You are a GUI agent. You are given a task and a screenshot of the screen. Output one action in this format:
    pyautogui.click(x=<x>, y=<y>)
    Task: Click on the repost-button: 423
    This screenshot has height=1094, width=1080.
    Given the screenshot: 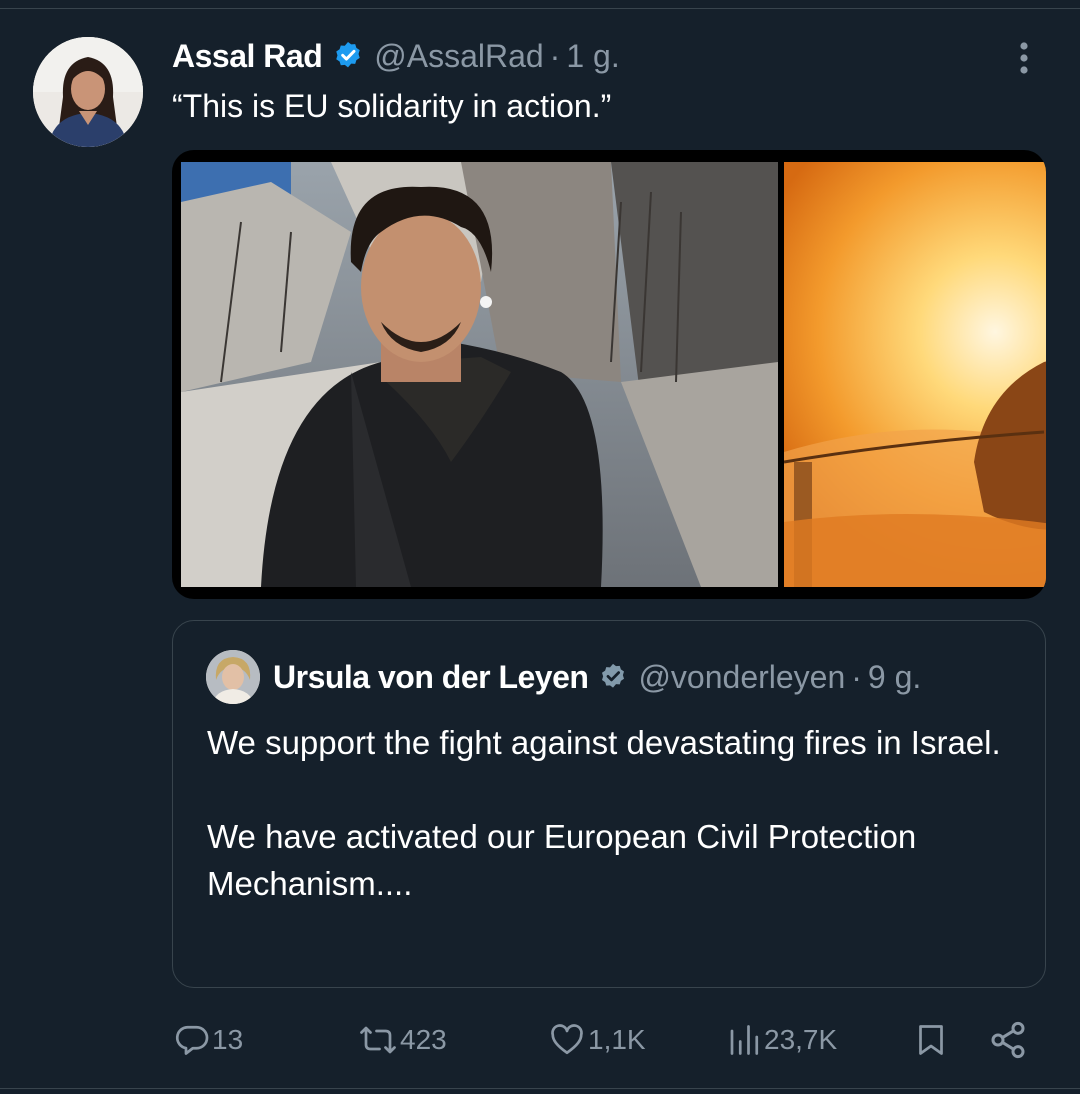 What is the action you would take?
    pyautogui.click(x=401, y=1040)
    